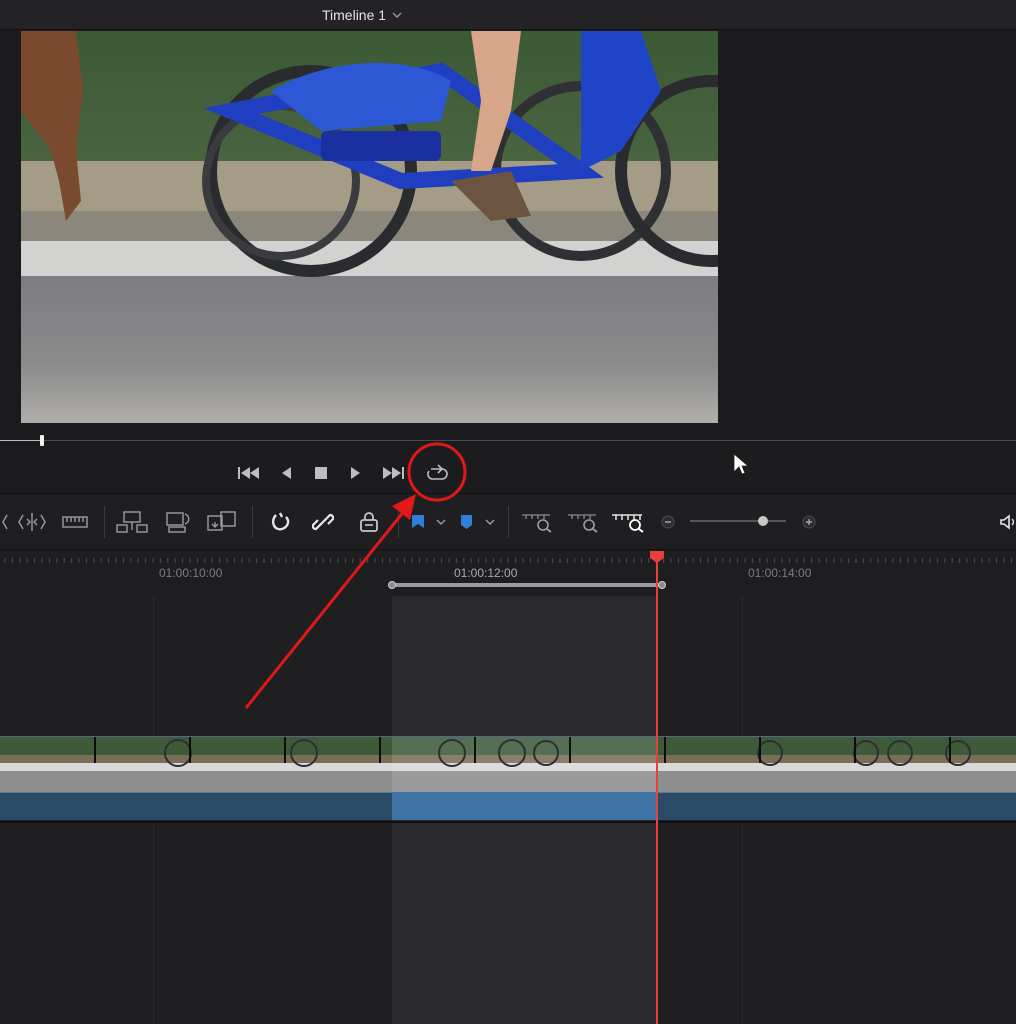  I want to click on loop-button, so click(437, 473).